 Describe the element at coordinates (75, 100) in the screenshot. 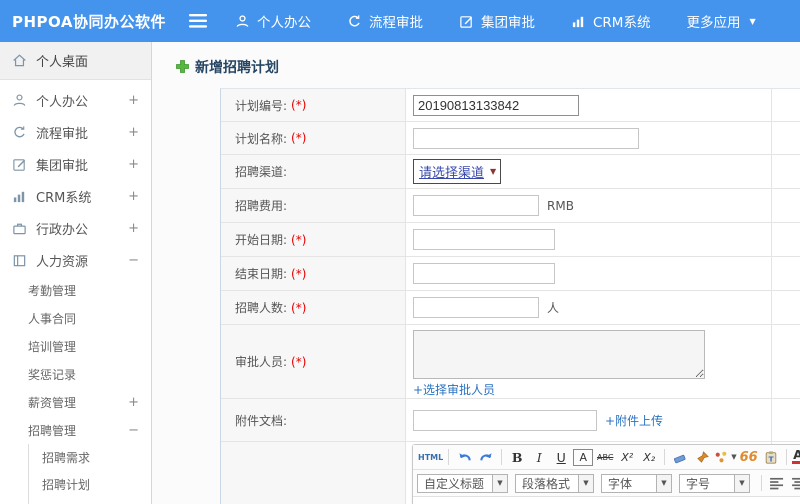

I see `sidebar-item-personal-office: 个人办公 +` at that location.